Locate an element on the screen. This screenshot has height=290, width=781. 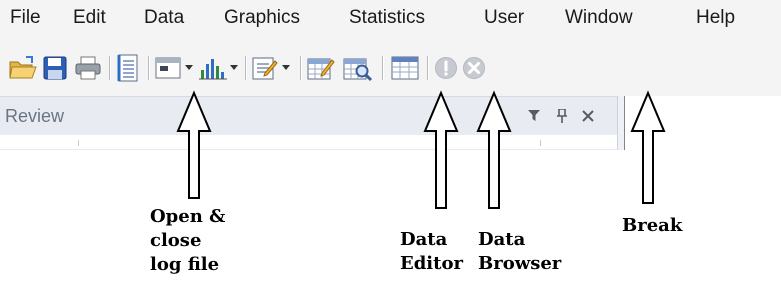
menu-edit: Edit is located at coordinates (89, 18).